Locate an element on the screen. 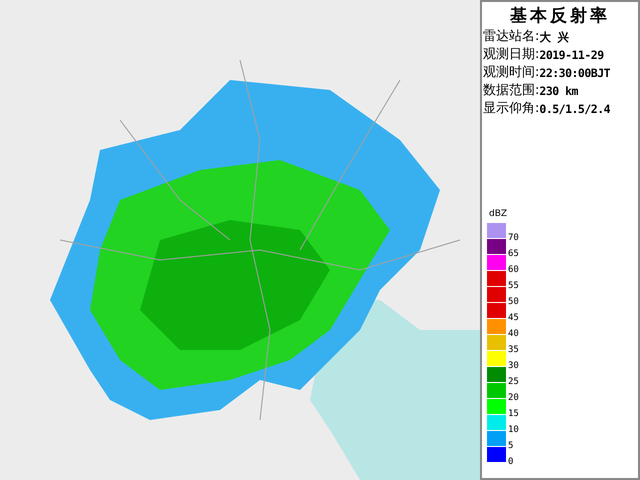  info-label: 观测日期: is located at coordinates (511, 55).